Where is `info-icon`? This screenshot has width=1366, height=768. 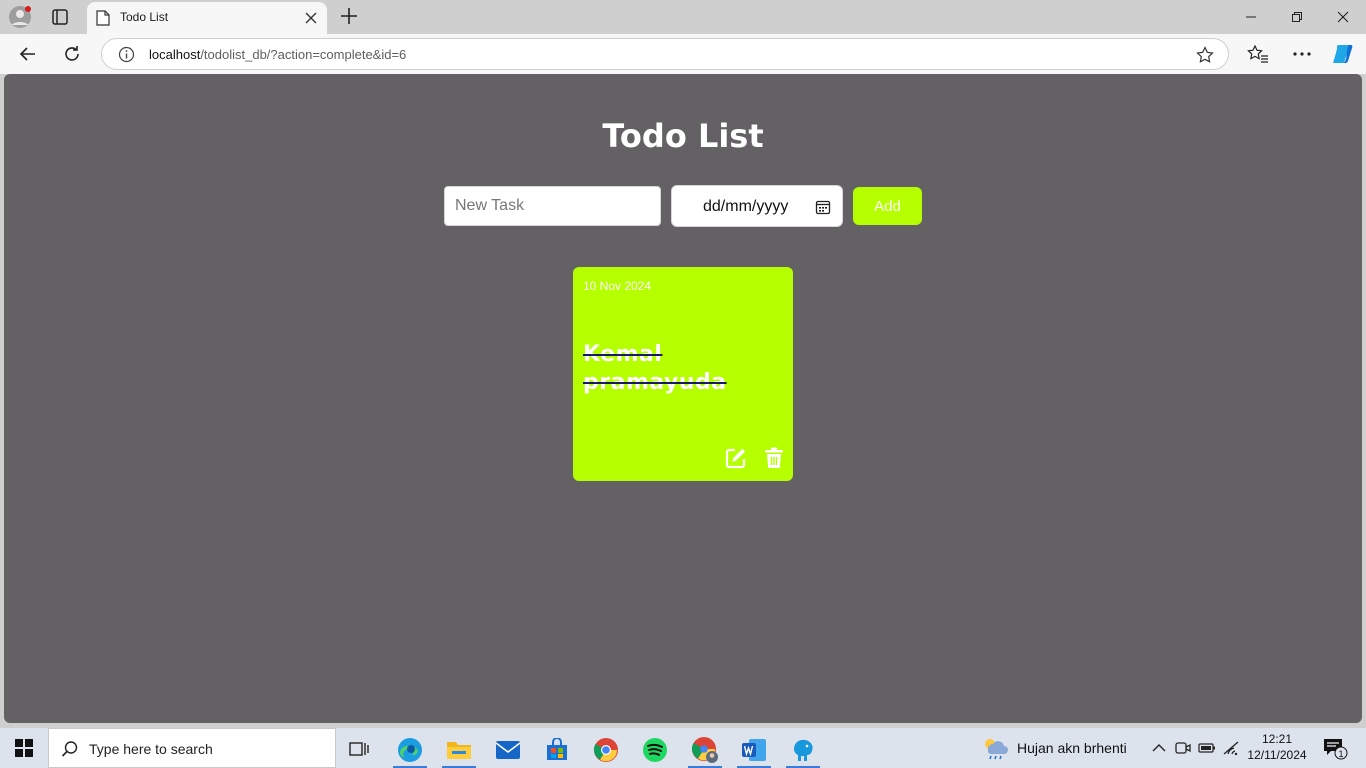 info-icon is located at coordinates (126, 54).